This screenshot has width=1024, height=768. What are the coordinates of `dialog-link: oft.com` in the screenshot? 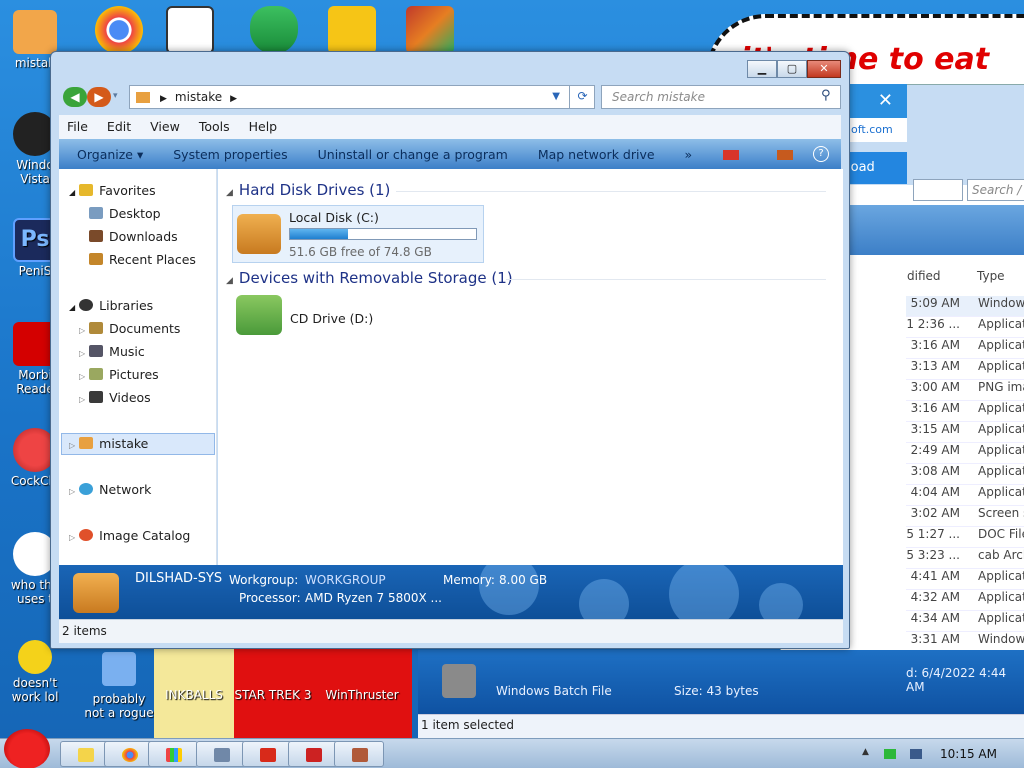 It's located at (876, 130).